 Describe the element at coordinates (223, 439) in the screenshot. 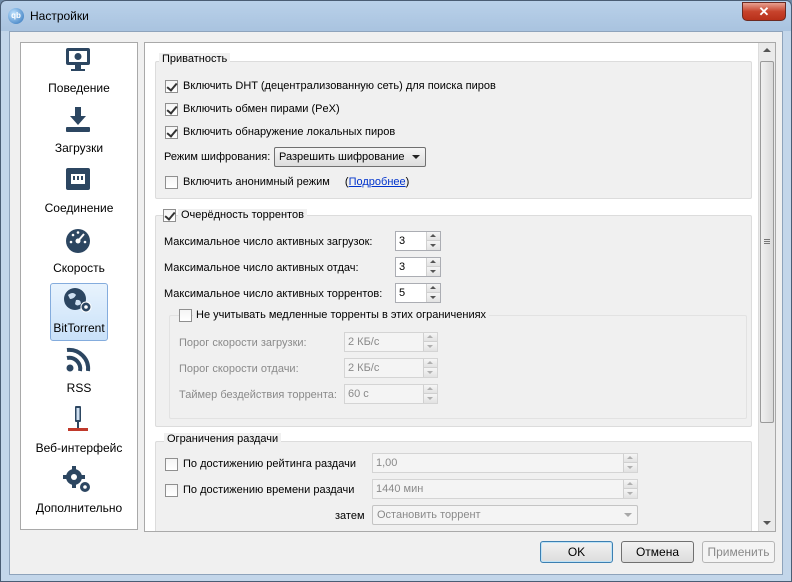

I see `seeding-limits-title: Ограничения раздачи` at that location.